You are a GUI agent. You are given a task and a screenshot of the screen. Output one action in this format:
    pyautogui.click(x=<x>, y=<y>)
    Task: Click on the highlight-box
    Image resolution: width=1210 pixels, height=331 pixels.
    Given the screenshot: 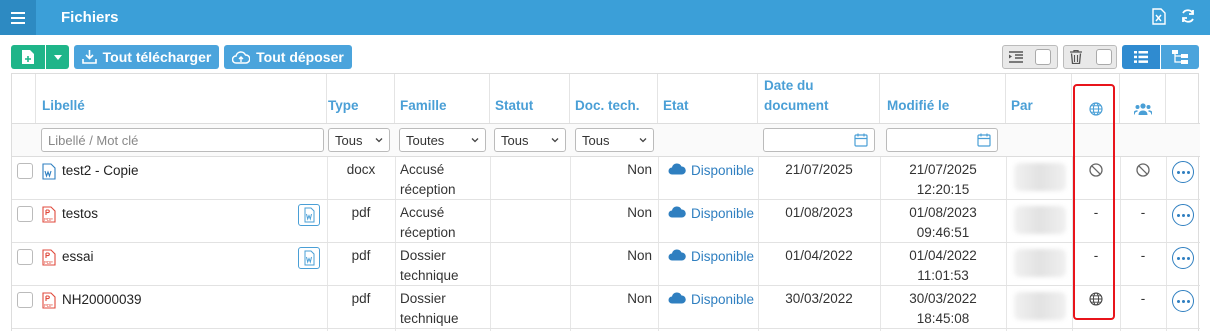 What is the action you would take?
    pyautogui.click(x=1094, y=202)
    